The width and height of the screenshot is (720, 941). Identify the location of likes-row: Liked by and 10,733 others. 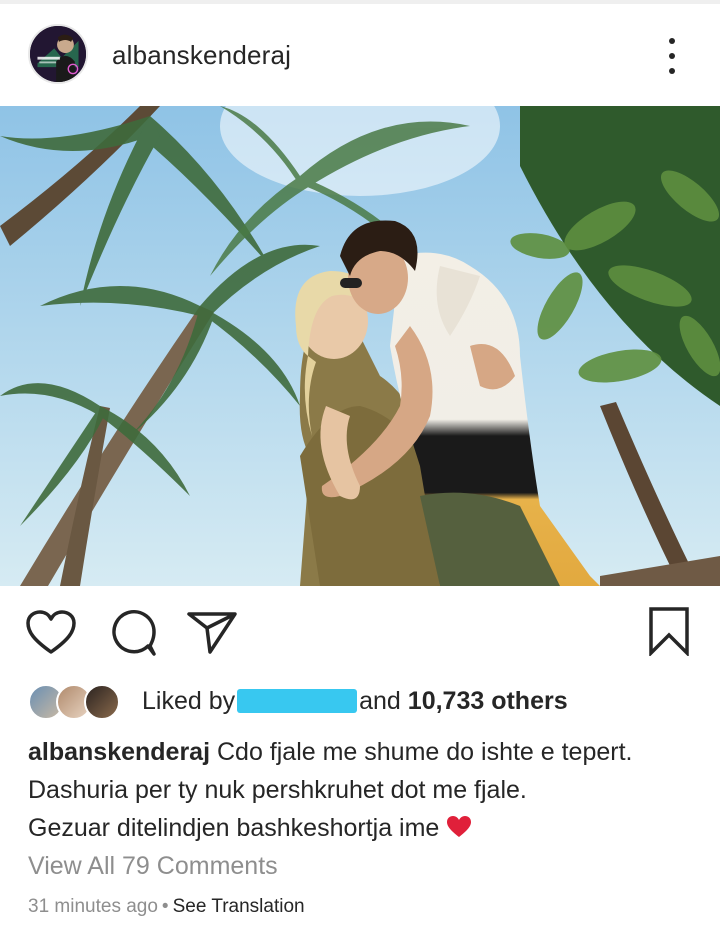
(368, 702).